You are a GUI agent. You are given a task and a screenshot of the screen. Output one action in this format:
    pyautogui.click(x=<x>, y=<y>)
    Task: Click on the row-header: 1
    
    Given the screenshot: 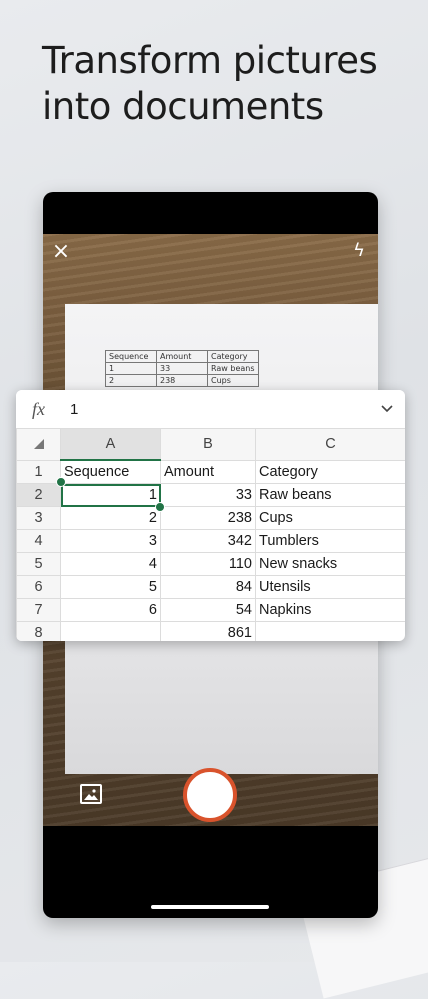 What is the action you would take?
    pyautogui.click(x=38, y=471)
    